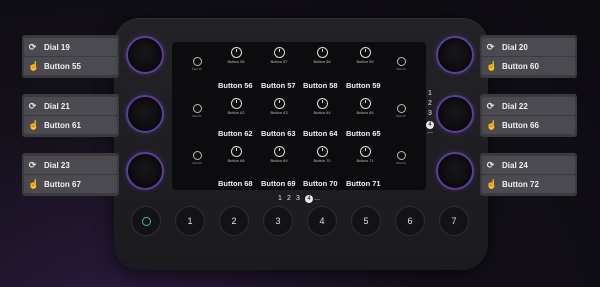 The image size is (600, 287). What do you see at coordinates (289, 198) in the screenshot?
I see `bottom-page-2: 2` at bounding box center [289, 198].